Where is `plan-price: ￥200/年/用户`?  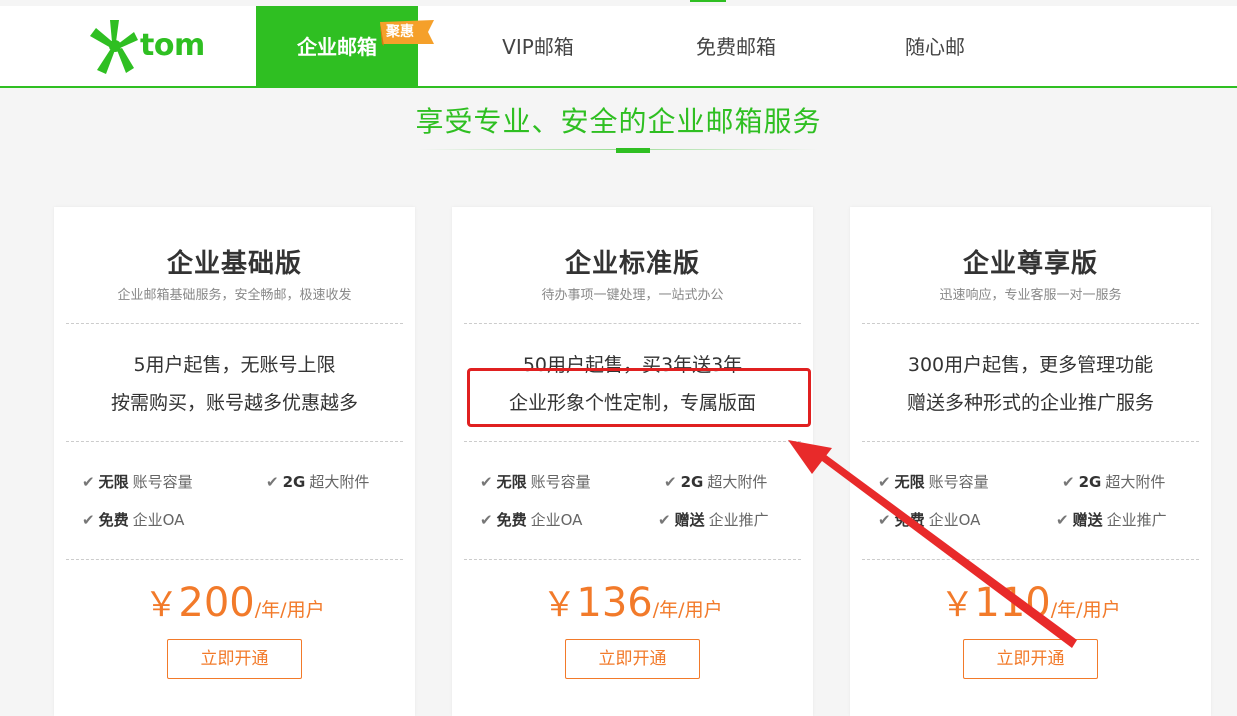 plan-price: ￥200/年/用户 is located at coordinates (234, 601).